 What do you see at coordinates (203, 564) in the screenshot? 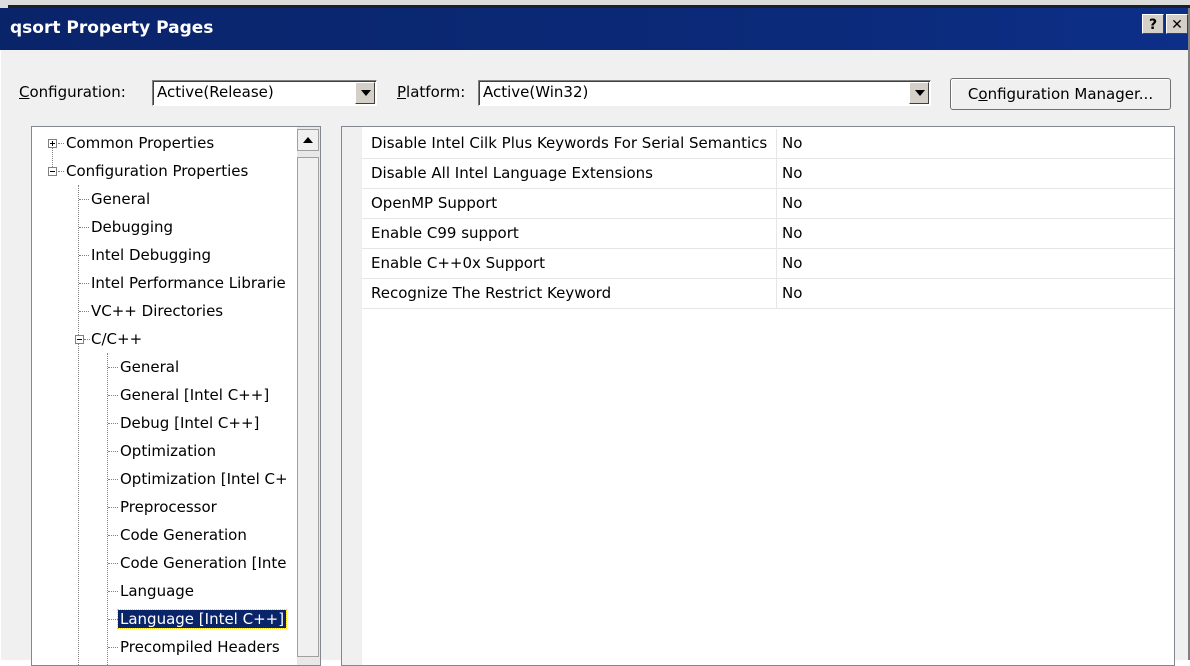
I see `tree-item-cpp-code-generation-intel: Code Generation [Inte` at bounding box center [203, 564].